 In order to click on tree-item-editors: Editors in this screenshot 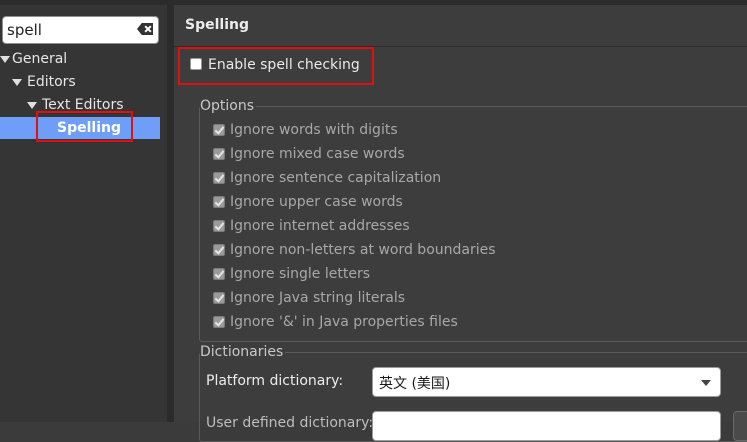, I will do `click(80, 82)`.